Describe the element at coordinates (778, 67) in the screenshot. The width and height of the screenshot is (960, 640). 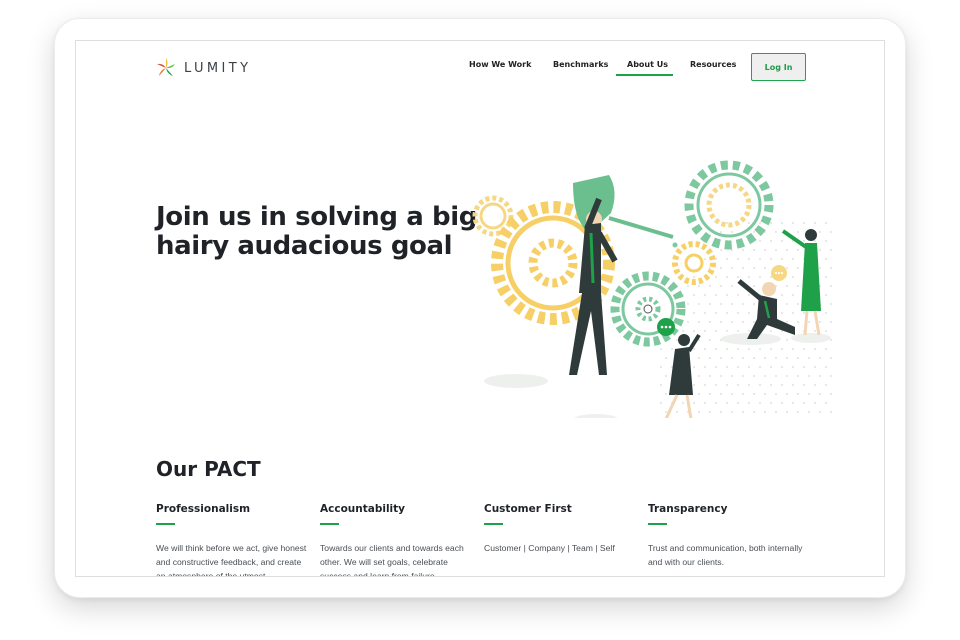
I see `login-button: Log In` at that location.